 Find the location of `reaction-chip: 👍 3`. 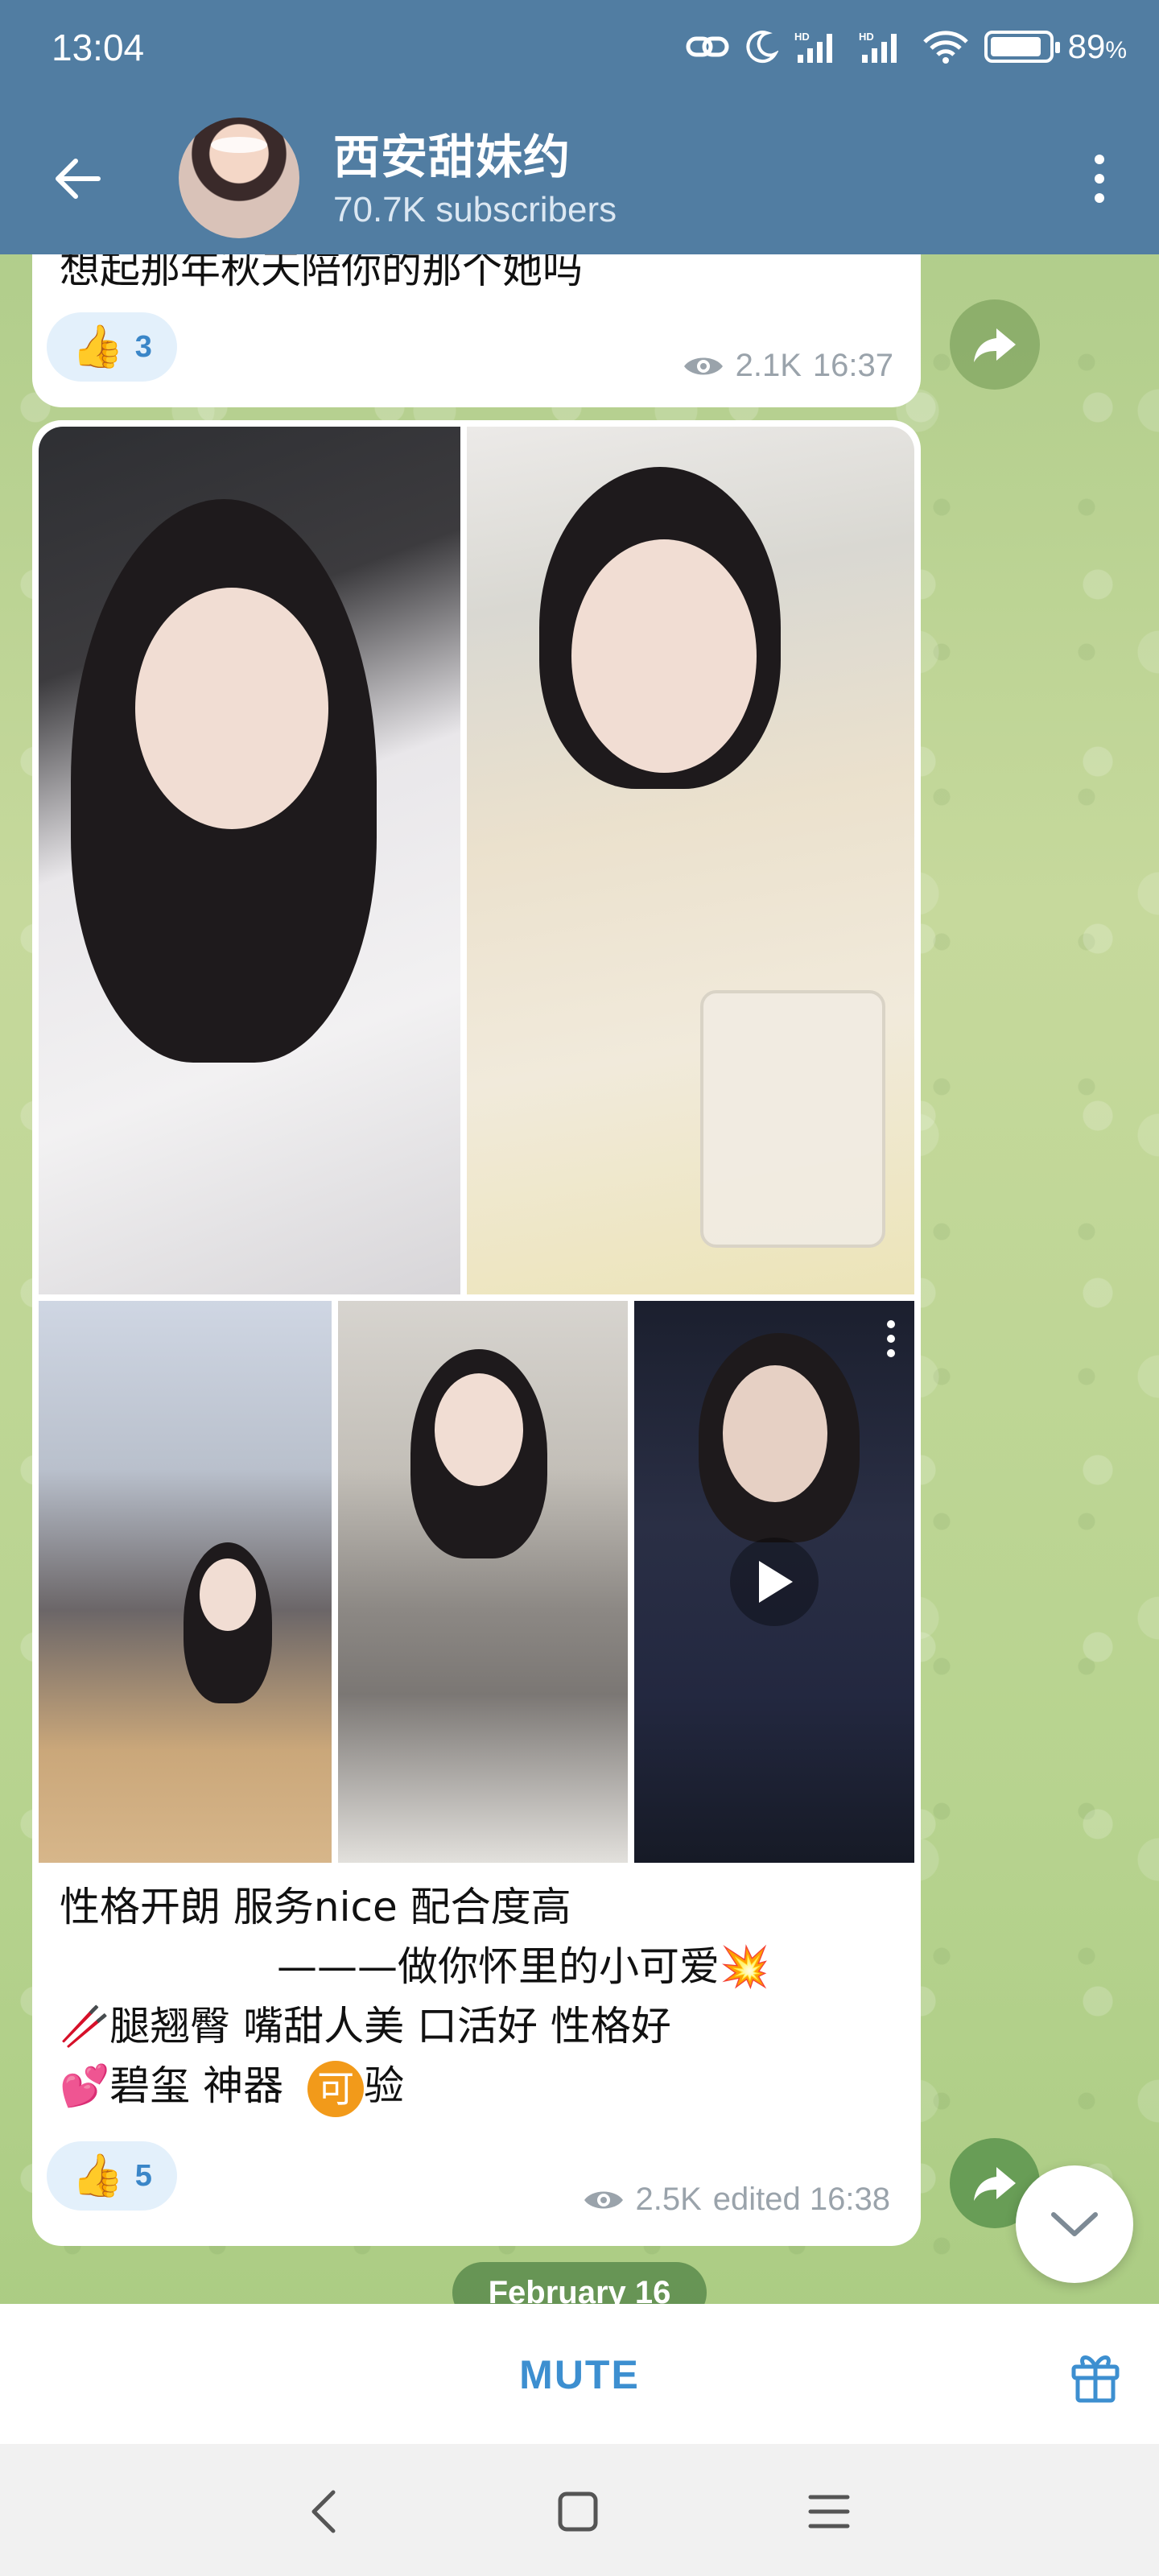

reaction-chip: 👍 3 is located at coordinates (112, 347).